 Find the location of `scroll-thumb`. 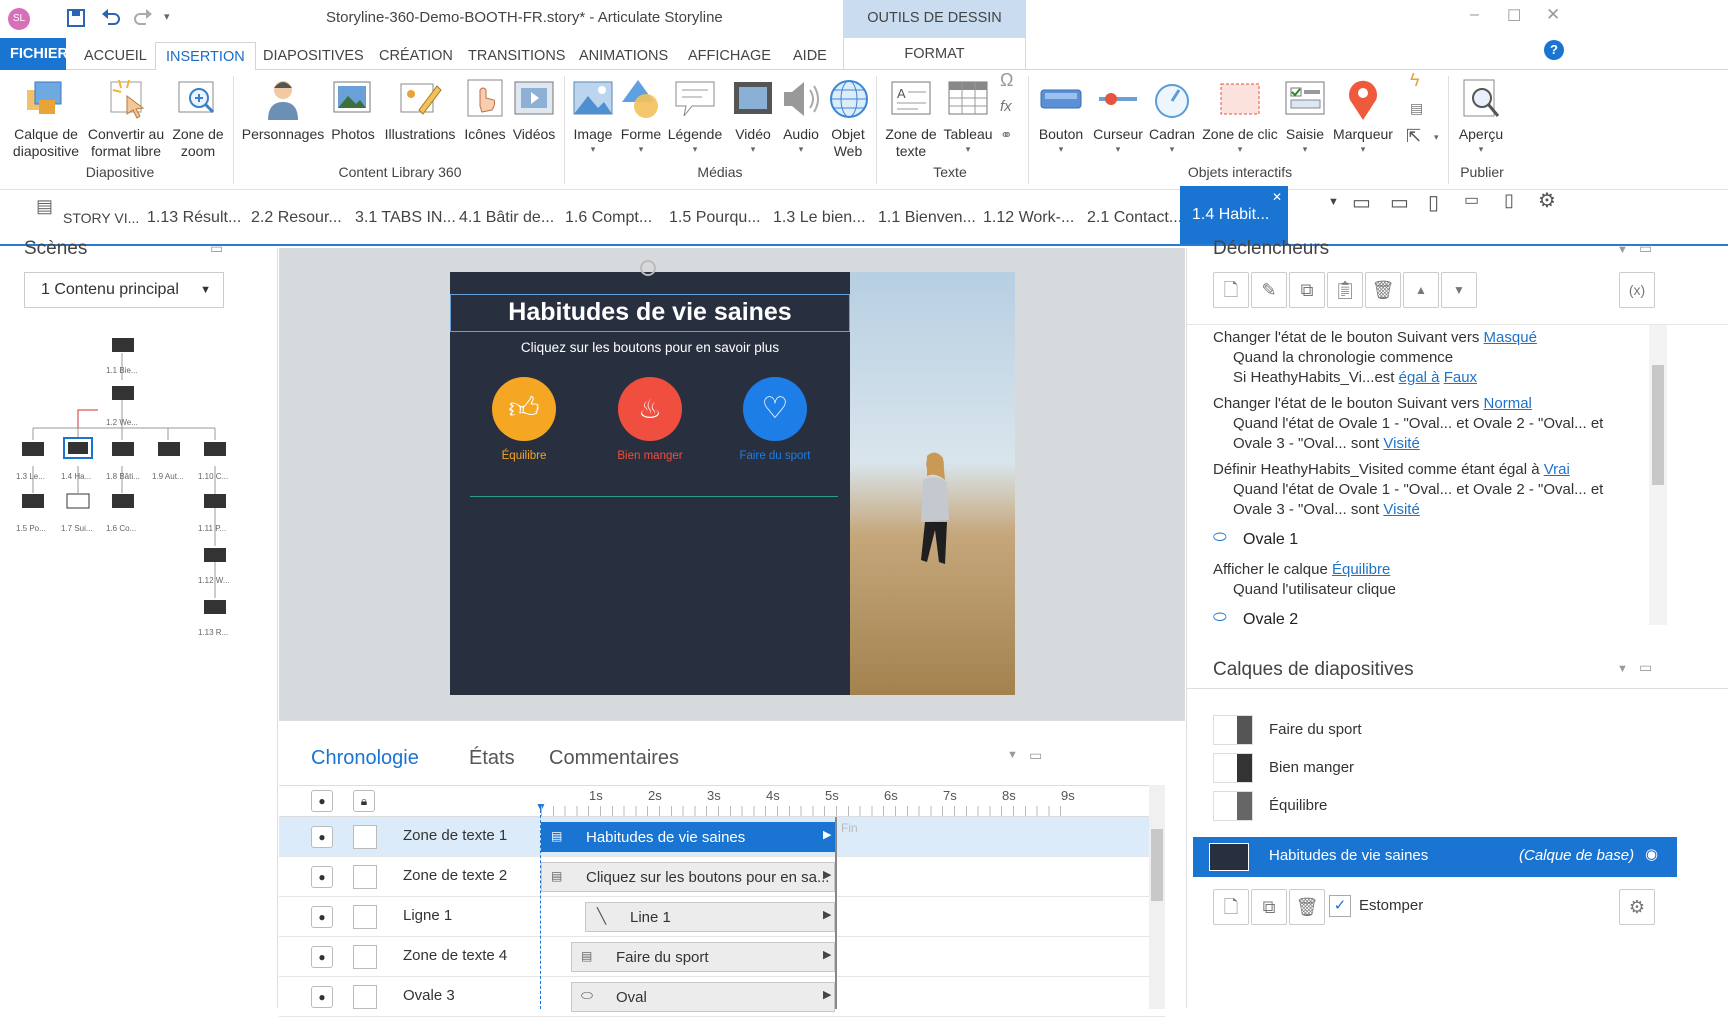

scroll-thumb is located at coordinates (1157, 865).